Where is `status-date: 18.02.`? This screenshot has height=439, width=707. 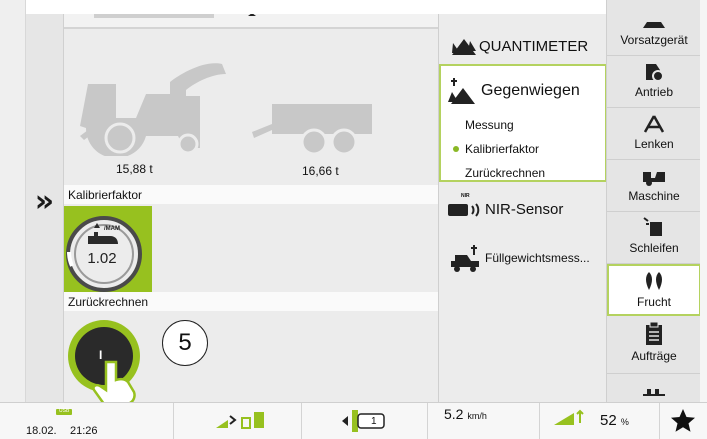
status-date: 18.02. is located at coordinates (41, 431).